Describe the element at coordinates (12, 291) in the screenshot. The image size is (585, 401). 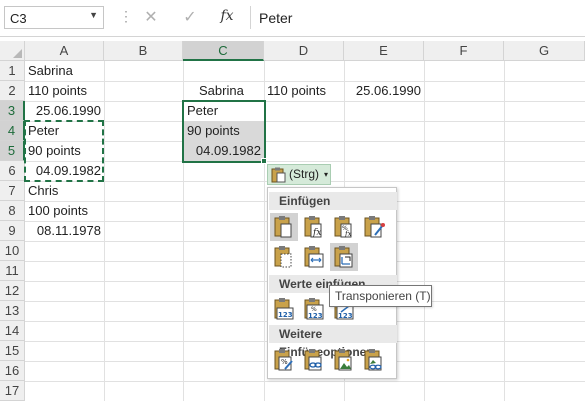
I see `row-header-12: 12` at that location.